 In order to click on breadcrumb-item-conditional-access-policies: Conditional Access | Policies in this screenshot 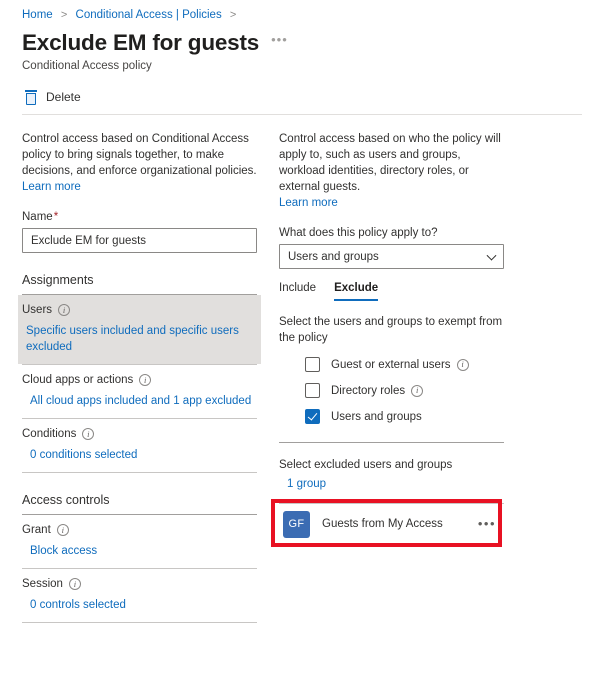, I will do `click(149, 15)`.